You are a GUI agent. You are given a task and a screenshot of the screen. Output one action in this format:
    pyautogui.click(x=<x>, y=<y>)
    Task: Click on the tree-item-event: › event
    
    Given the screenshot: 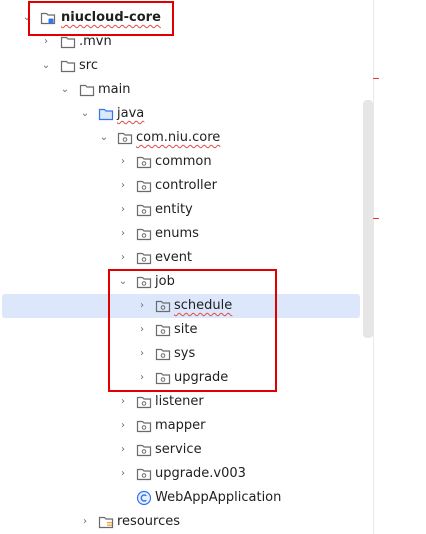 What is the action you would take?
    pyautogui.click(x=186, y=258)
    